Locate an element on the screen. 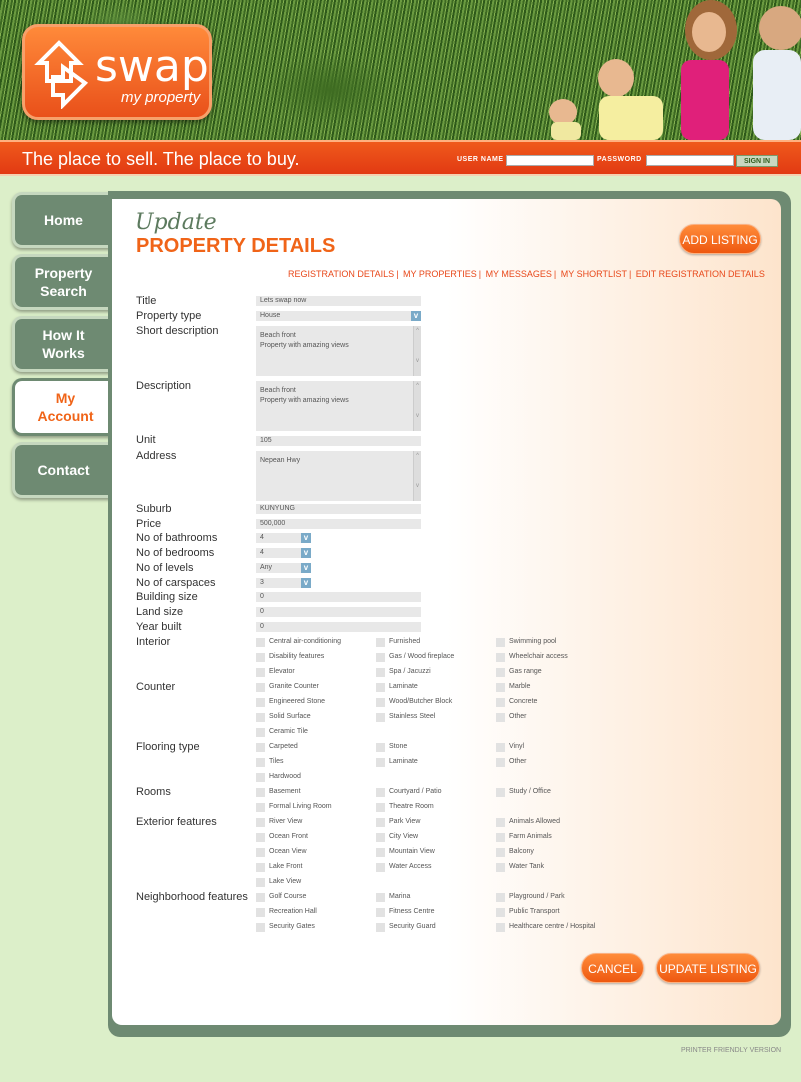 The image size is (801, 1082). nav-how-it-works: How It Works is located at coordinates (62, 344).